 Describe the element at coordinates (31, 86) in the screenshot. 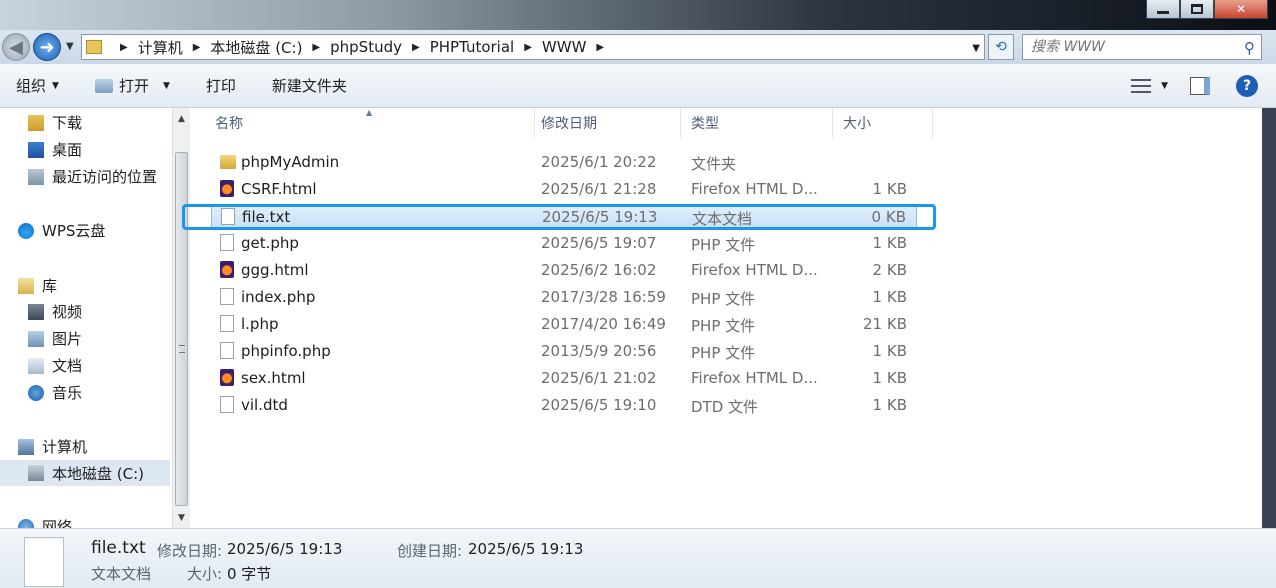

I see `organize-label: 组织` at that location.